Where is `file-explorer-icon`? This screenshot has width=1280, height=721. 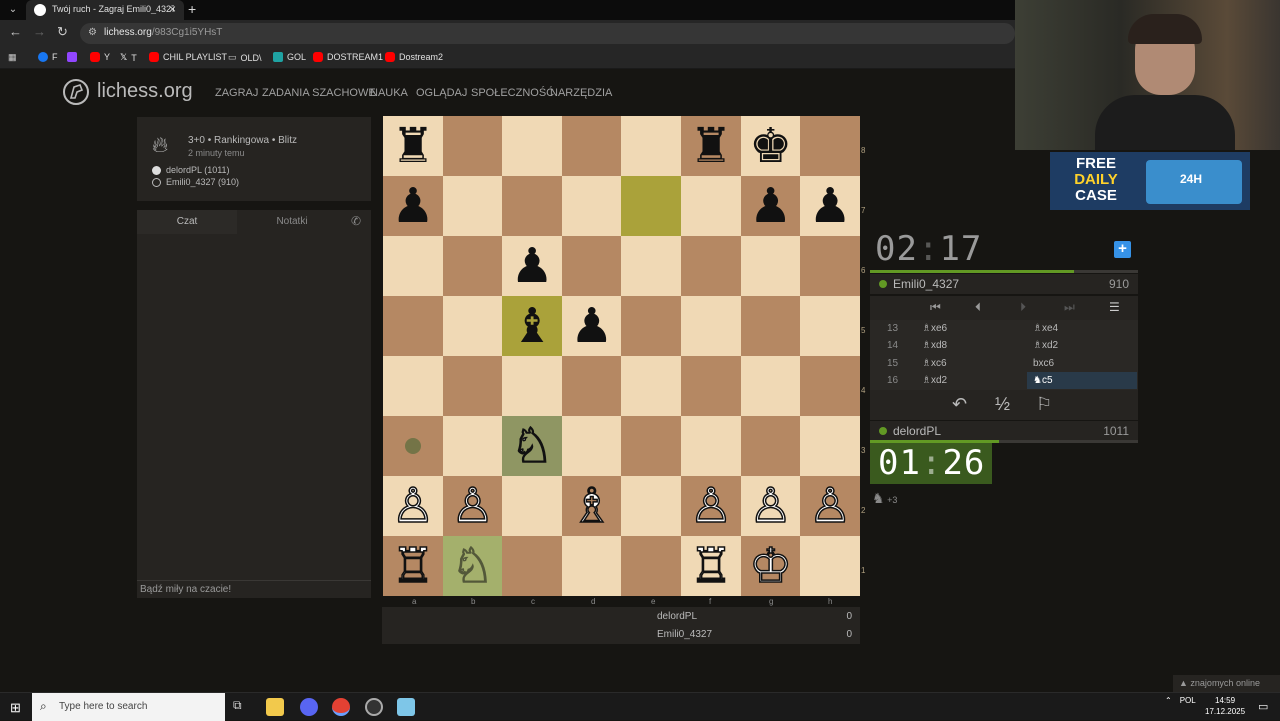 file-explorer-icon is located at coordinates (275, 707).